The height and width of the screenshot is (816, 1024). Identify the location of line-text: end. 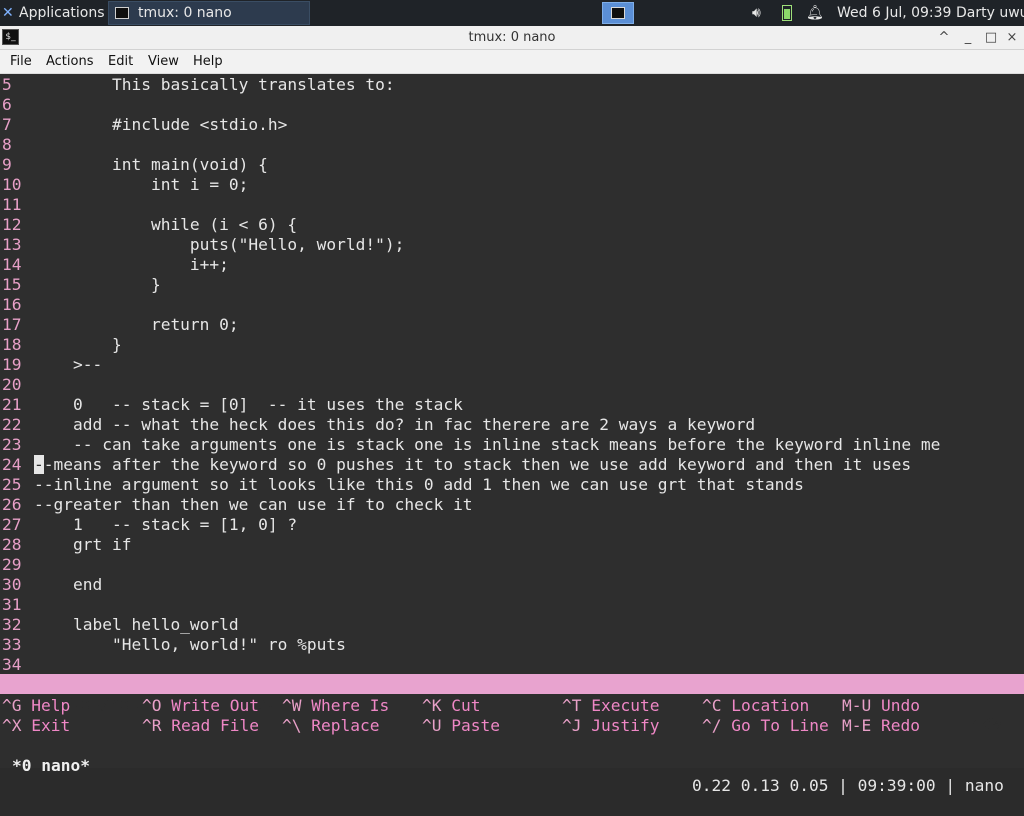
(68, 585).